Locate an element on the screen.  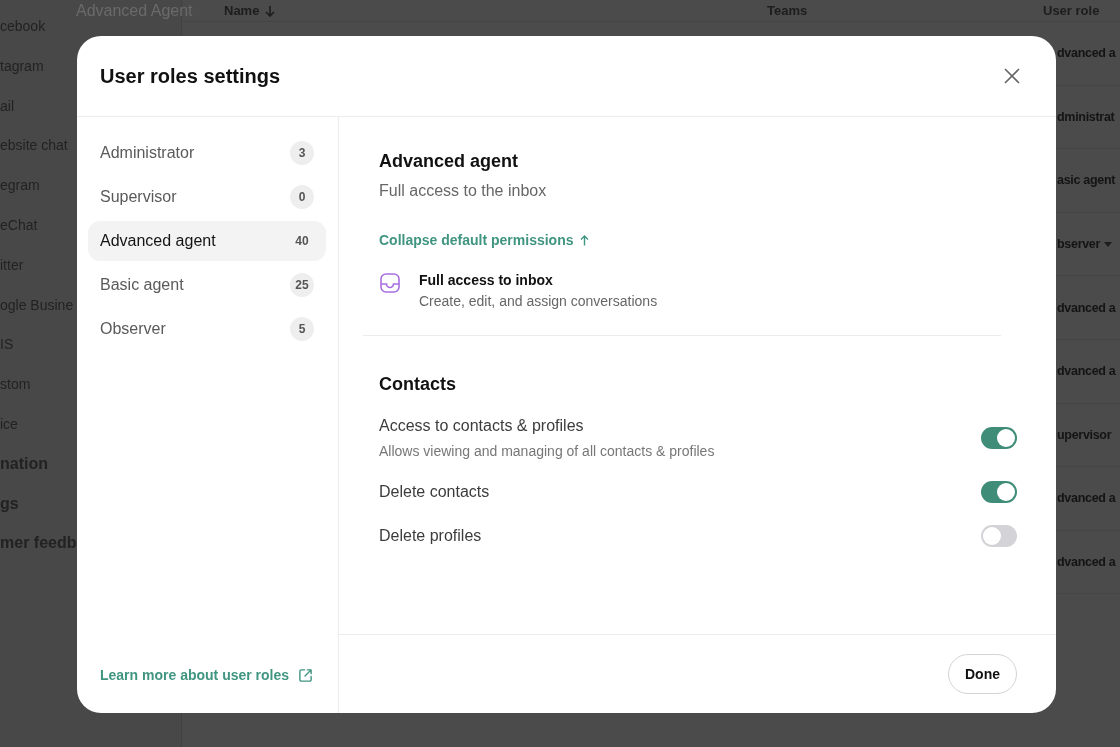
role-count: 0 is located at coordinates (302, 197).